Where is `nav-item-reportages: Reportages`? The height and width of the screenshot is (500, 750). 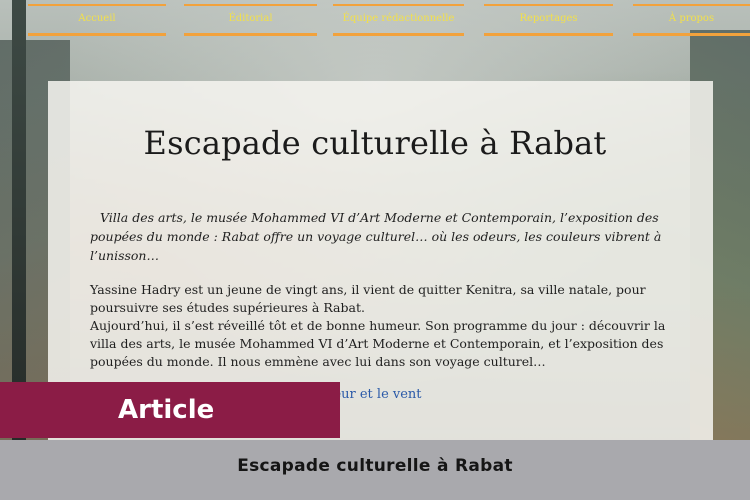
nav-item-reportages: Reportages is located at coordinates (548, 20).